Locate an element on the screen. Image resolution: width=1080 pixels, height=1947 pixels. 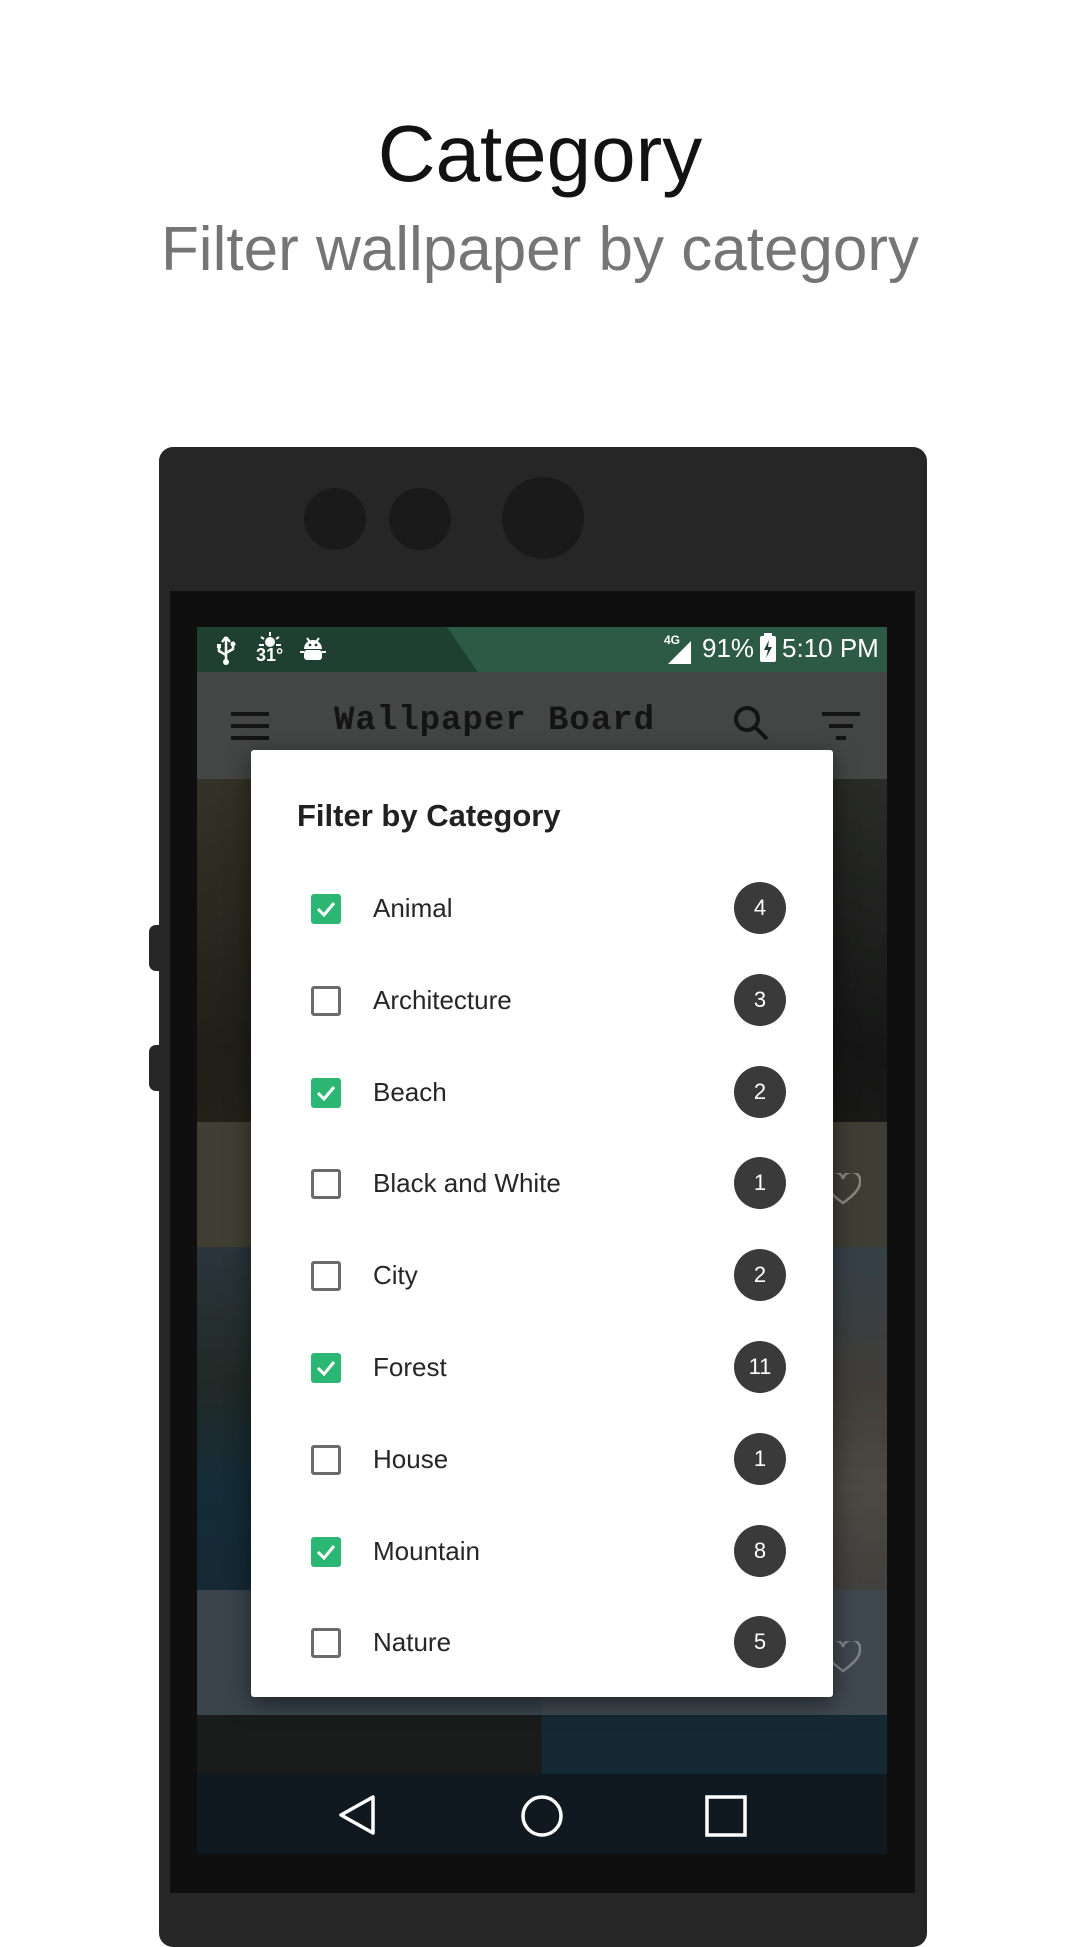
volume-down-button is located at coordinates (156, 1068).